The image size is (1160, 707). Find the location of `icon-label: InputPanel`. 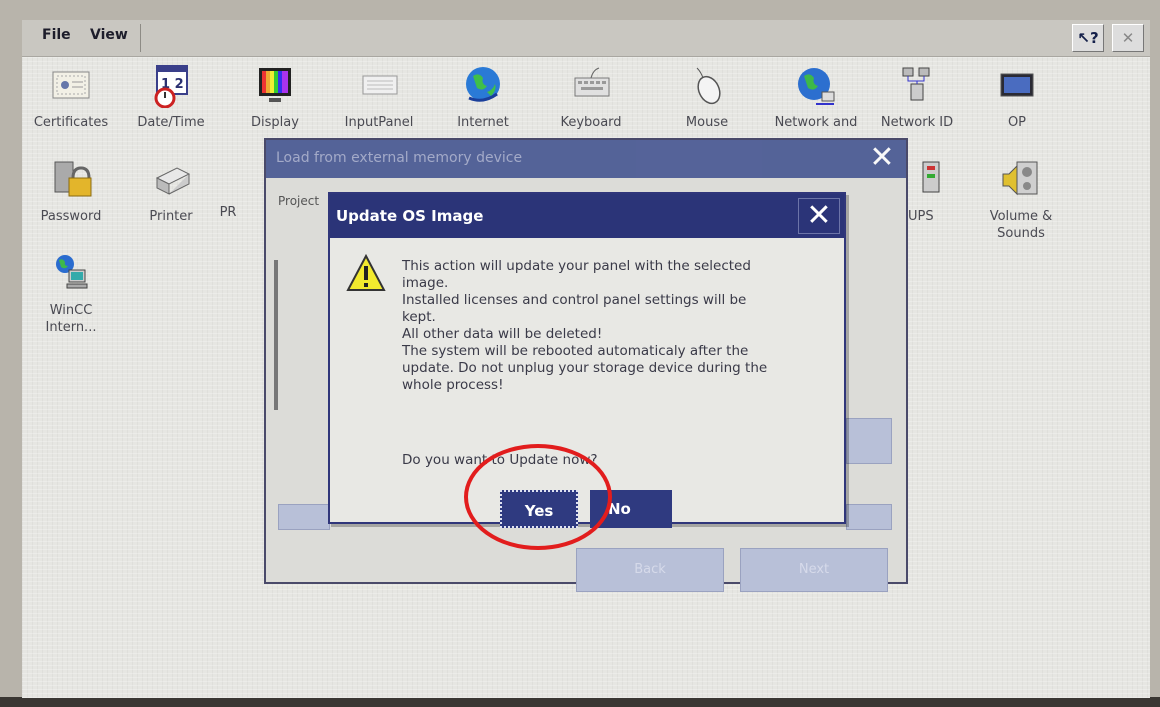

icon-label: InputPanel is located at coordinates (379, 122).